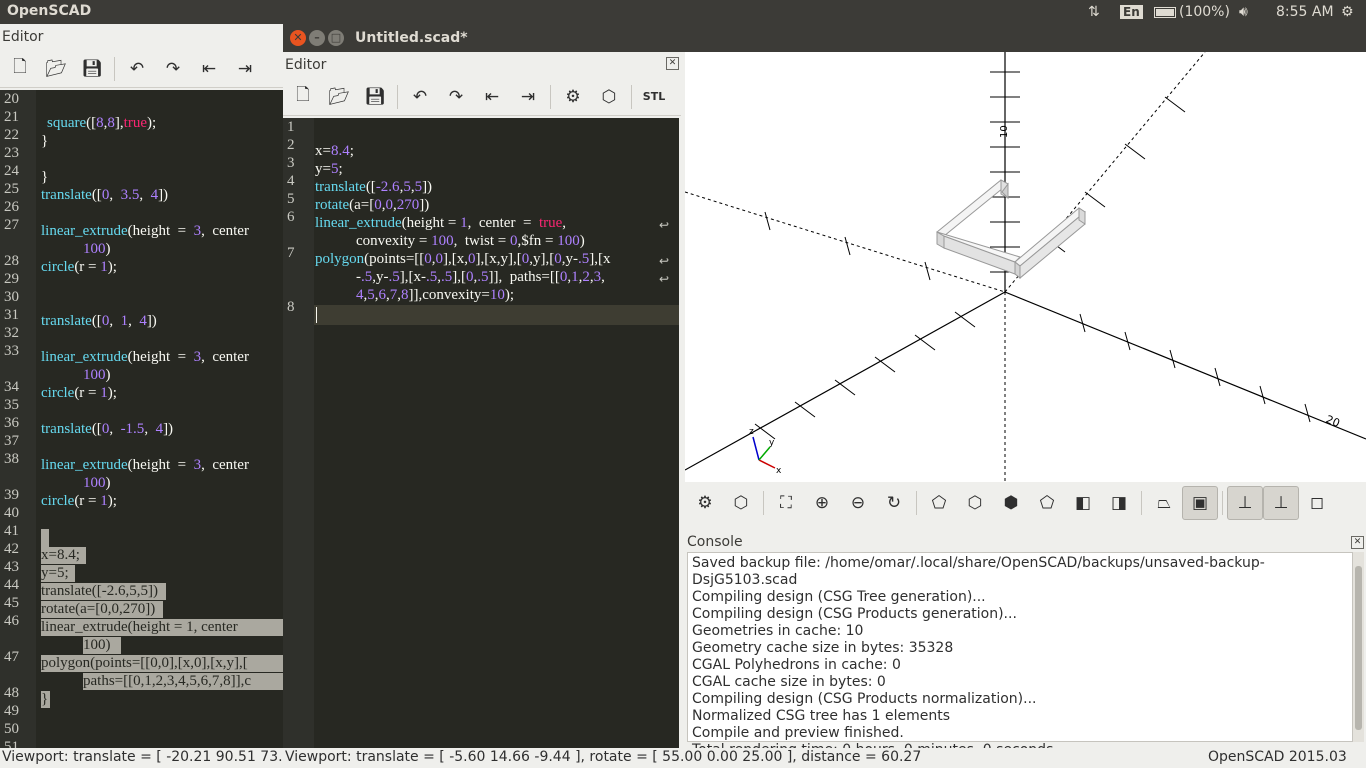 Image resolution: width=1366 pixels, height=768 pixels. I want to click on gear-icon: ⚙, so click(1347, 12).